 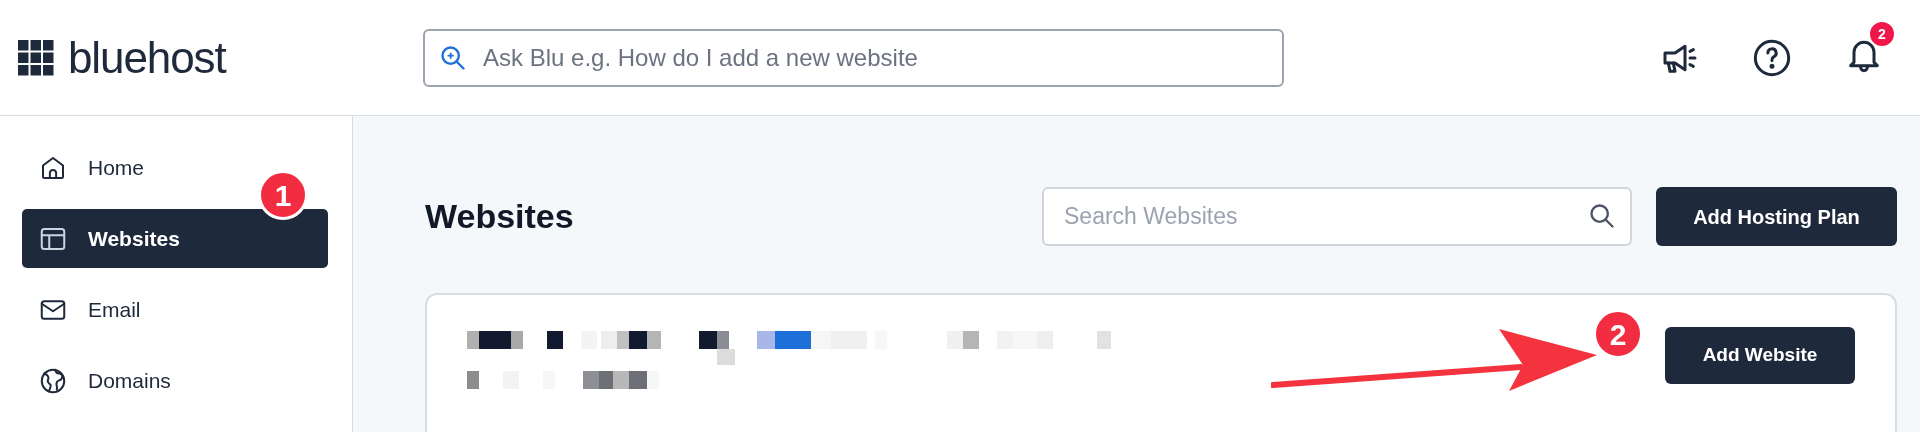 What do you see at coordinates (283, 195) in the screenshot?
I see `step-marker: 1` at bounding box center [283, 195].